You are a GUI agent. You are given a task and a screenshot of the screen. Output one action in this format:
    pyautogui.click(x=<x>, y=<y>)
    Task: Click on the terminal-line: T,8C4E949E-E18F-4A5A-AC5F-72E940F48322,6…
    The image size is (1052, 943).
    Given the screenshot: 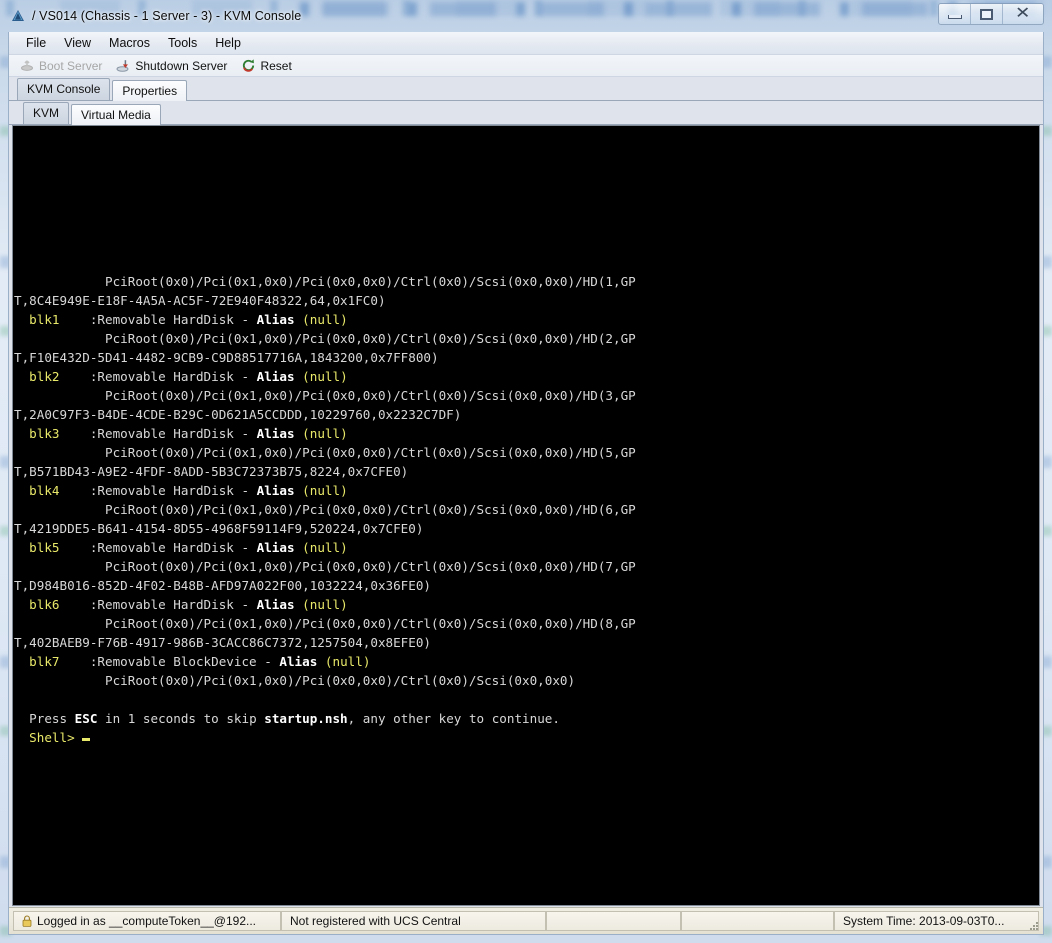 What is the action you would take?
    pyautogui.click(x=526, y=300)
    